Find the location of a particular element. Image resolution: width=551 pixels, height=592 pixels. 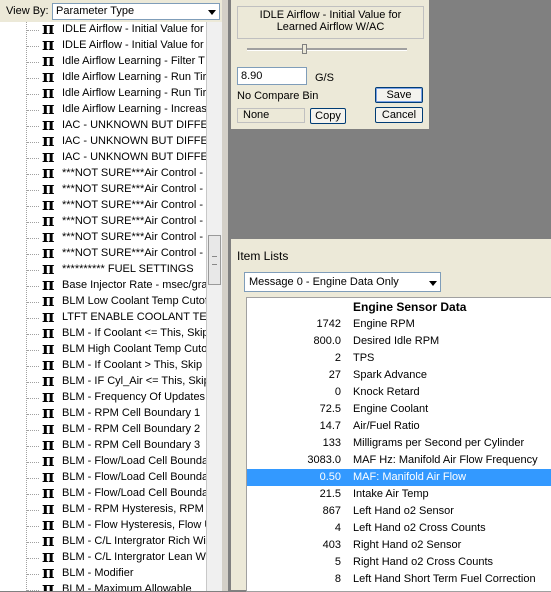

tree-item: π BLM - C/L Intergrator Rich Wir is located at coordinates (103, 541).